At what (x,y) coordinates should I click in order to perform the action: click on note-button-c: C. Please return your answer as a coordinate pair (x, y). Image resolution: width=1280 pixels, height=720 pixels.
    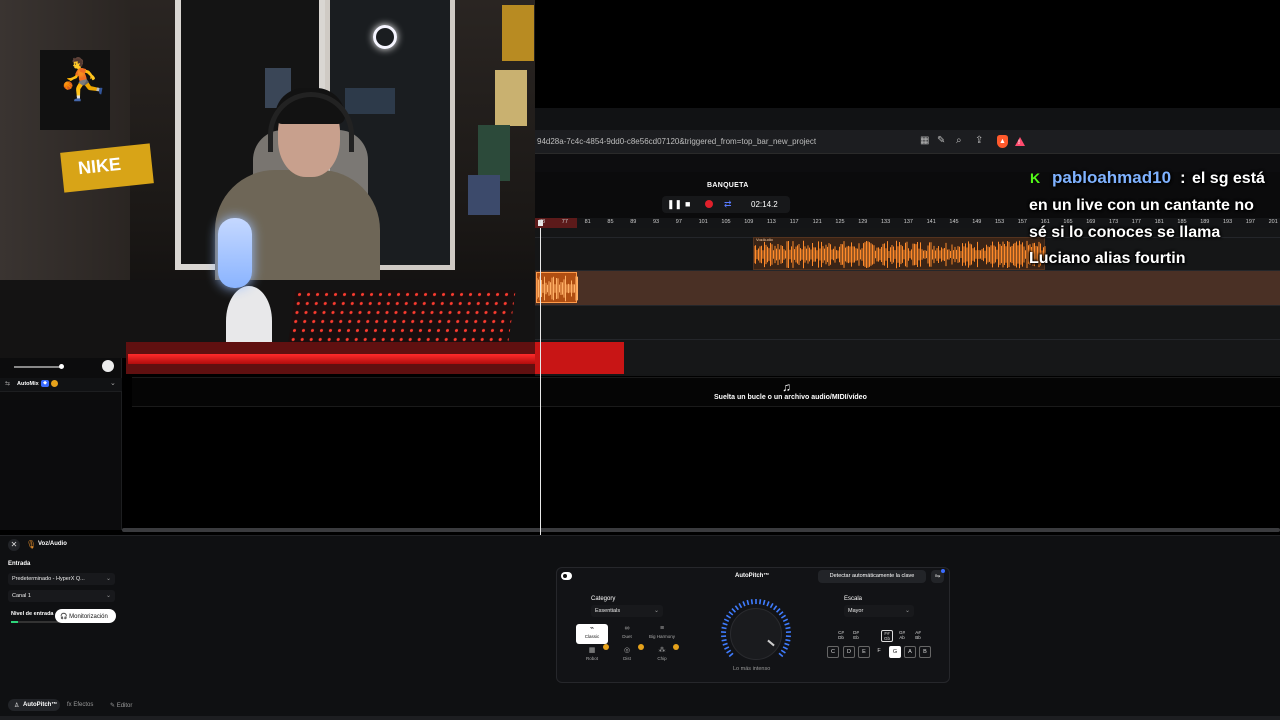
    Looking at the image, I should click on (833, 652).